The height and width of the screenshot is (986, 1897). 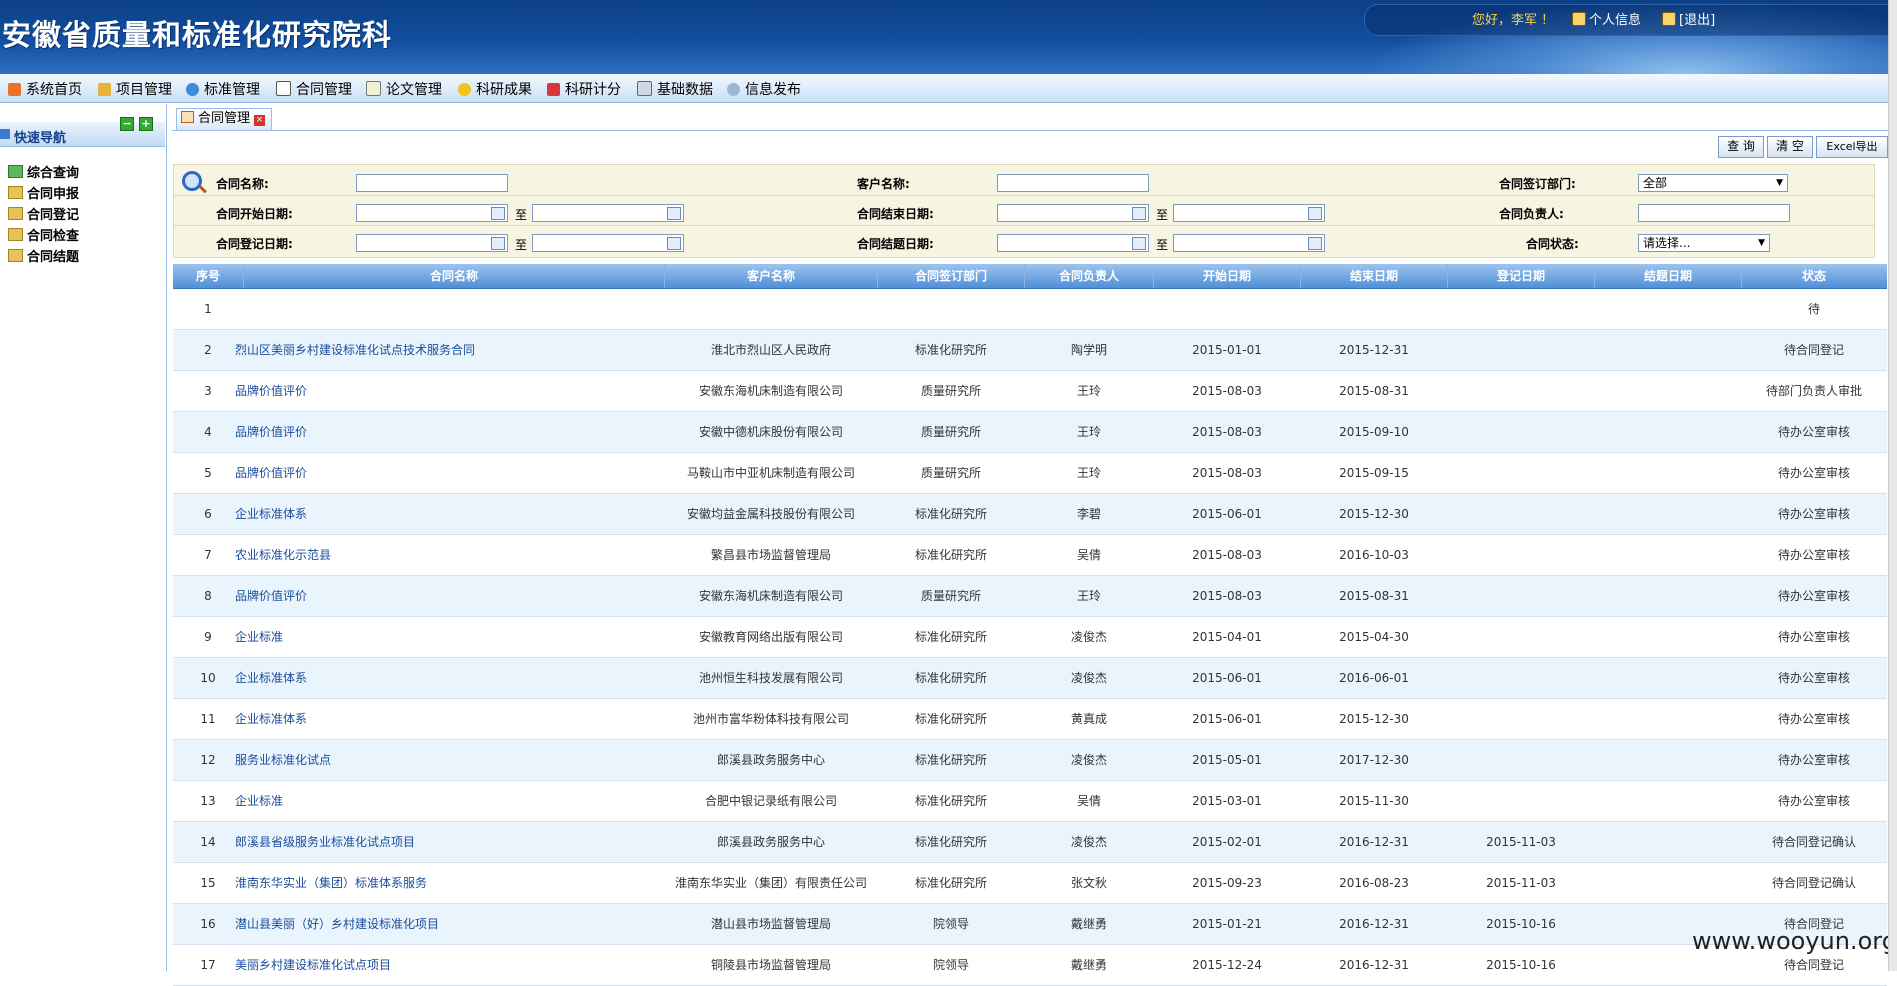 I want to click on menu-item-results: 科研成果, so click(x=495, y=89).